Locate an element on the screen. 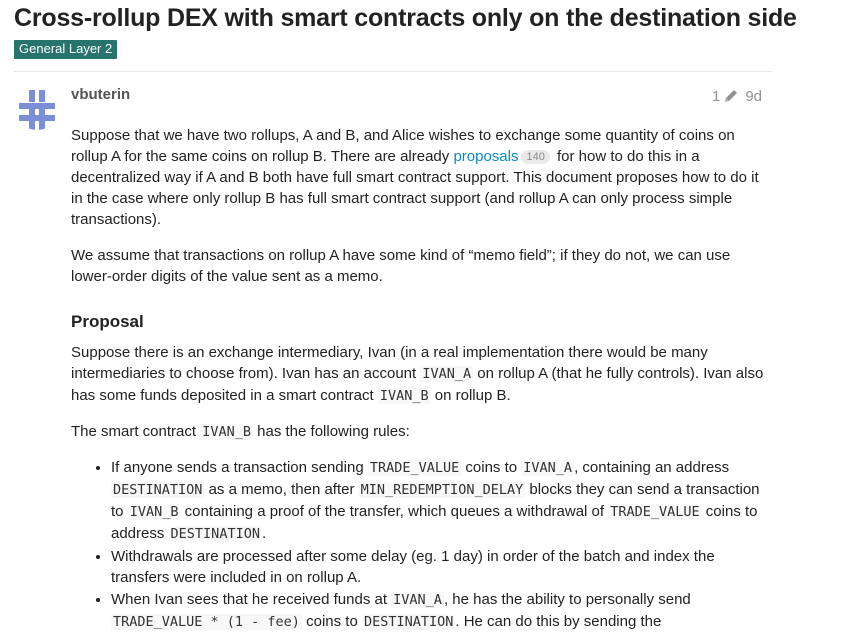  link-click-count: 140 is located at coordinates (535, 157).